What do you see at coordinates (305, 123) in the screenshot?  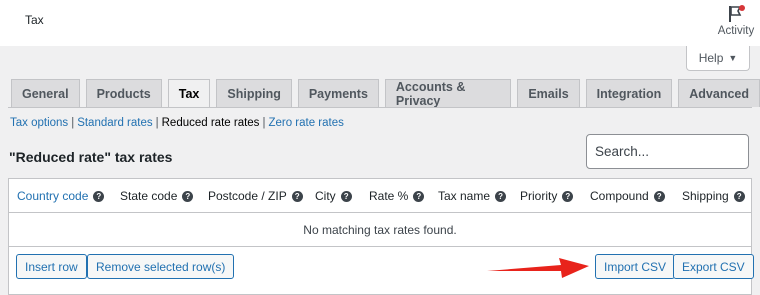 I see `subsection-zero-rate-rates: Zero rate rates` at bounding box center [305, 123].